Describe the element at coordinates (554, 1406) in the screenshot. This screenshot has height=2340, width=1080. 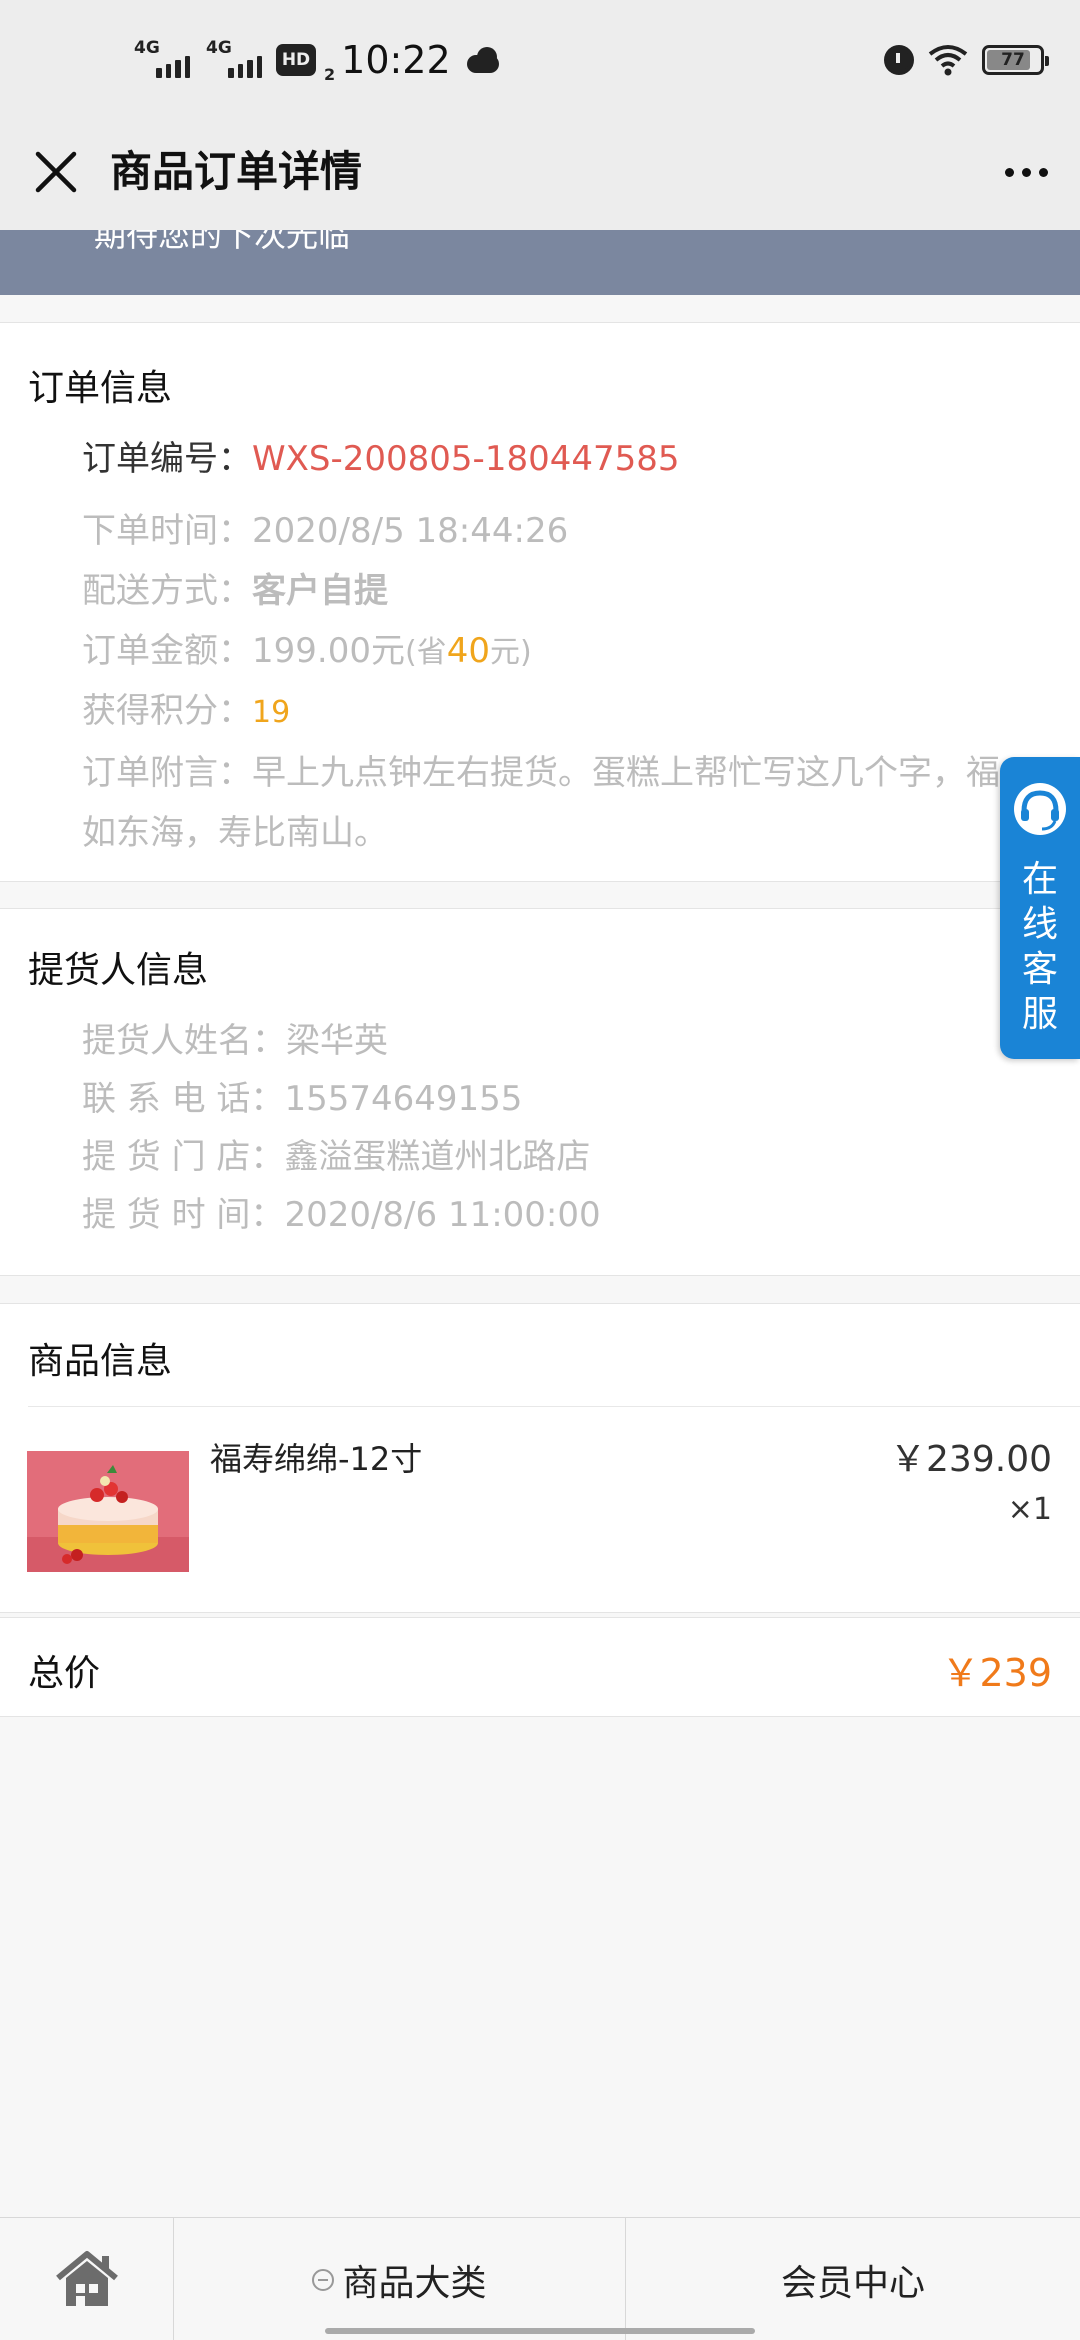
I see `divider` at that location.